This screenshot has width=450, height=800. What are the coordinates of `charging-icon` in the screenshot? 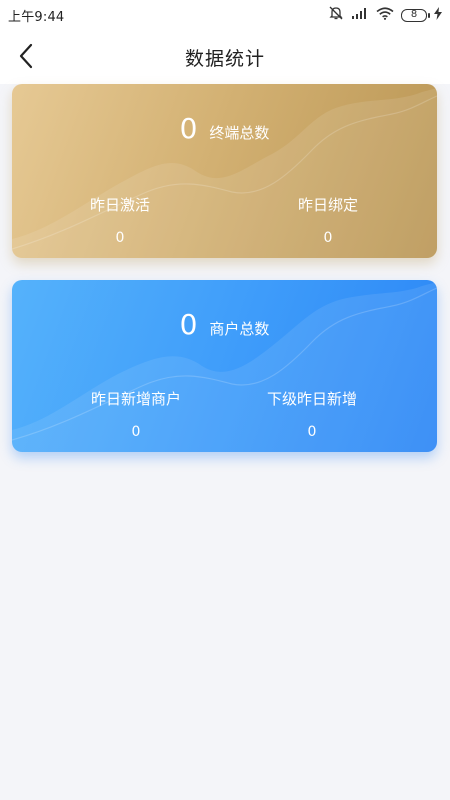 It's located at (438, 15).